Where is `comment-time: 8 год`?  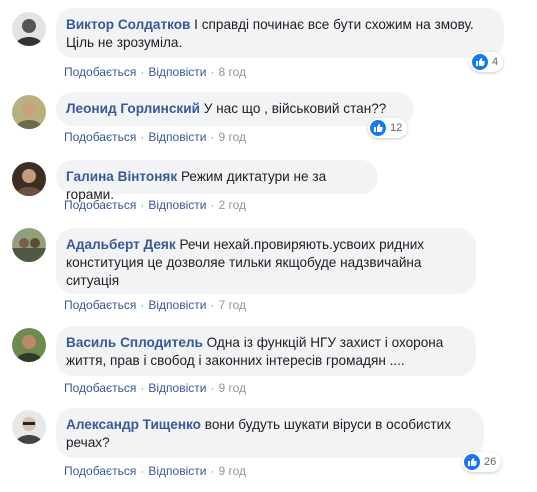
comment-time: 8 год is located at coordinates (232, 72).